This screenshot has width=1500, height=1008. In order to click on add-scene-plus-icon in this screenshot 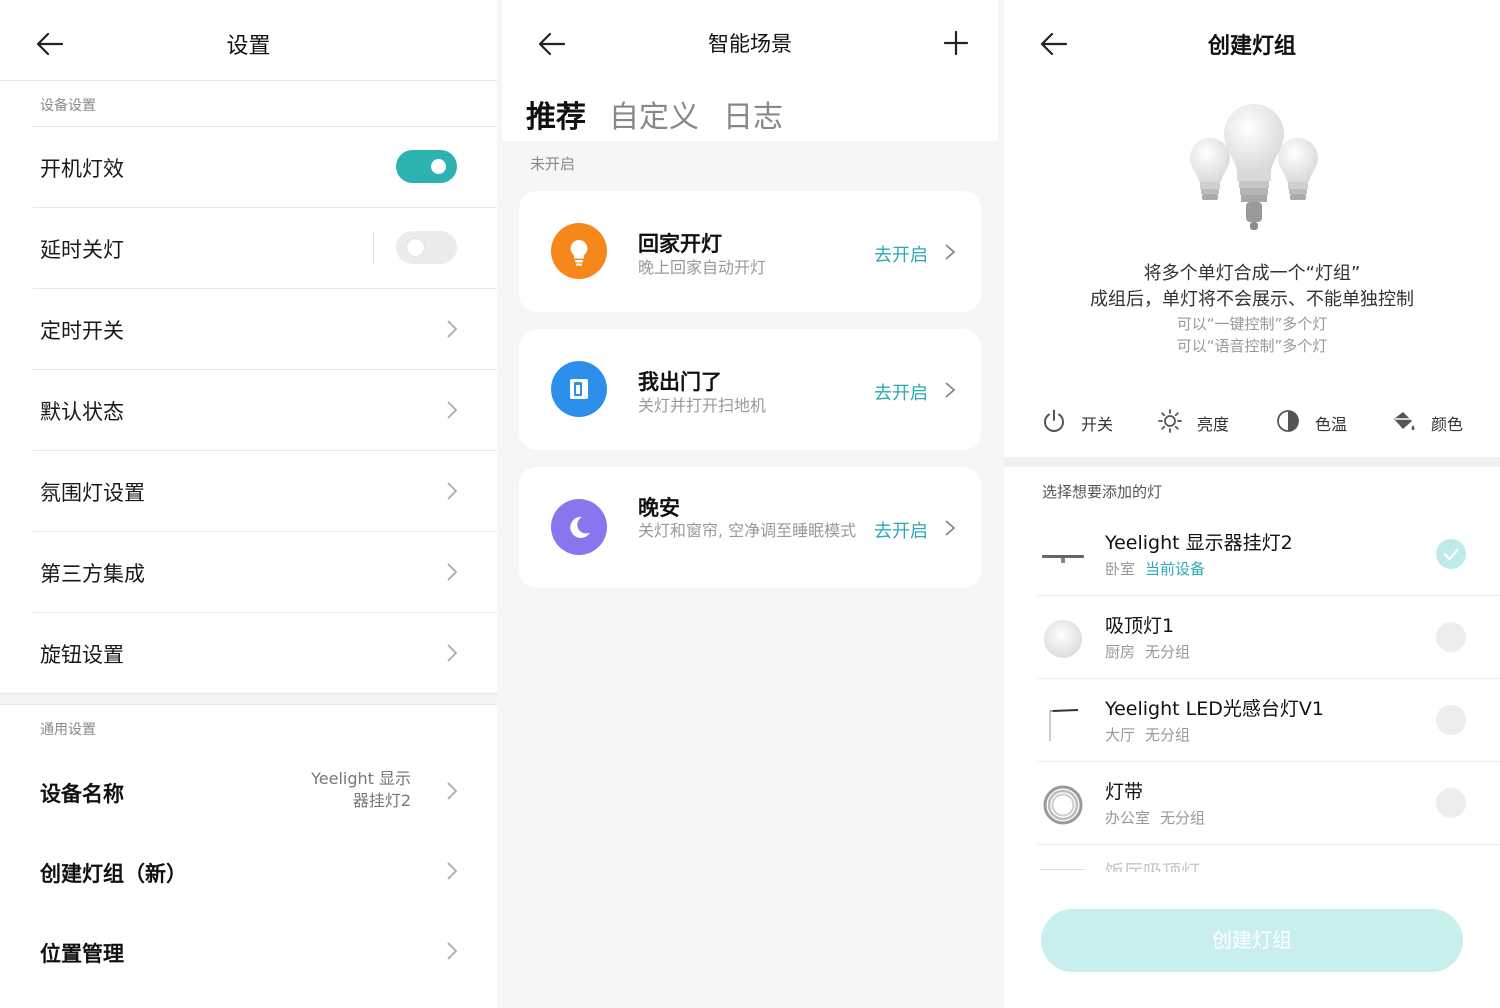, I will do `click(956, 43)`.